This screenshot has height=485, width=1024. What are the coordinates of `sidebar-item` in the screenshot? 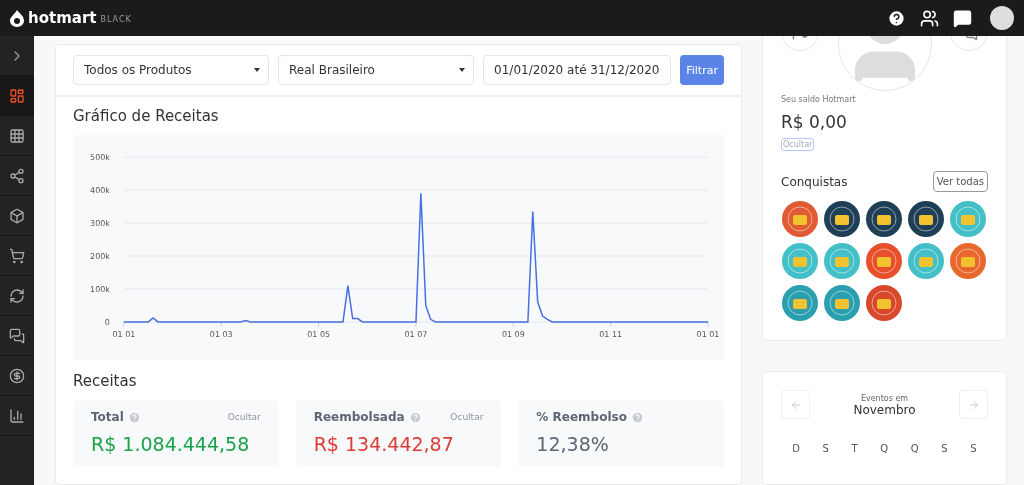 It's located at (17, 96).